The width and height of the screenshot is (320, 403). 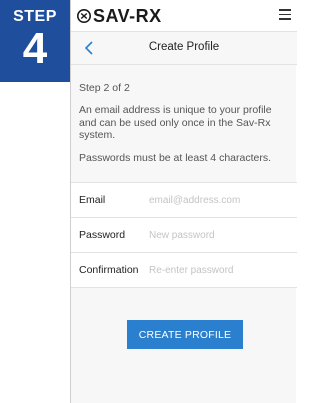 I want to click on nav-bar: Create Profile, so click(x=184, y=48).